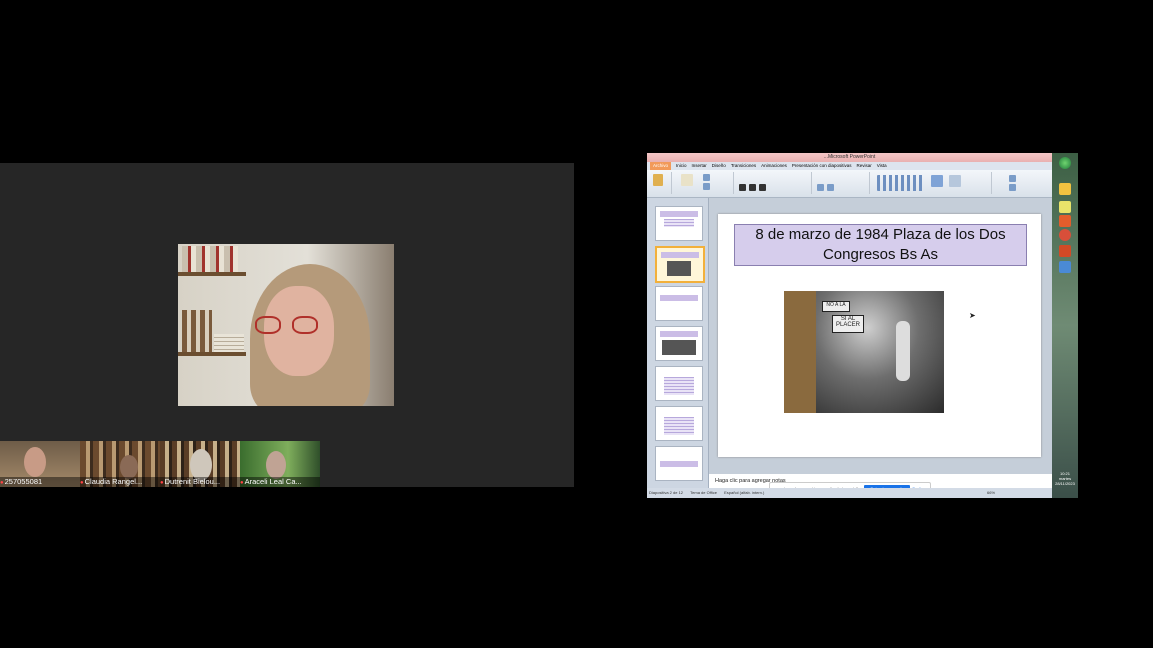  I want to click on participant-tile: ●257055081, so click(40, 464).